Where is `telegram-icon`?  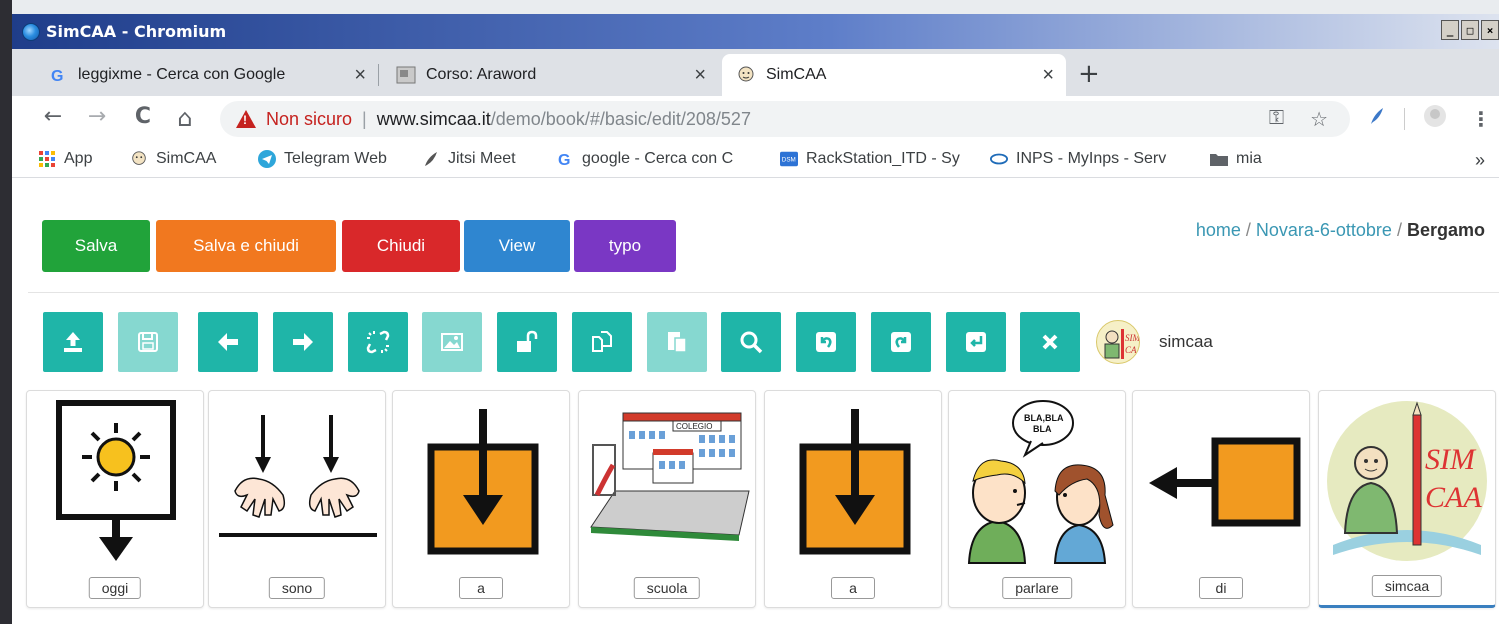 telegram-icon is located at coordinates (267, 159).